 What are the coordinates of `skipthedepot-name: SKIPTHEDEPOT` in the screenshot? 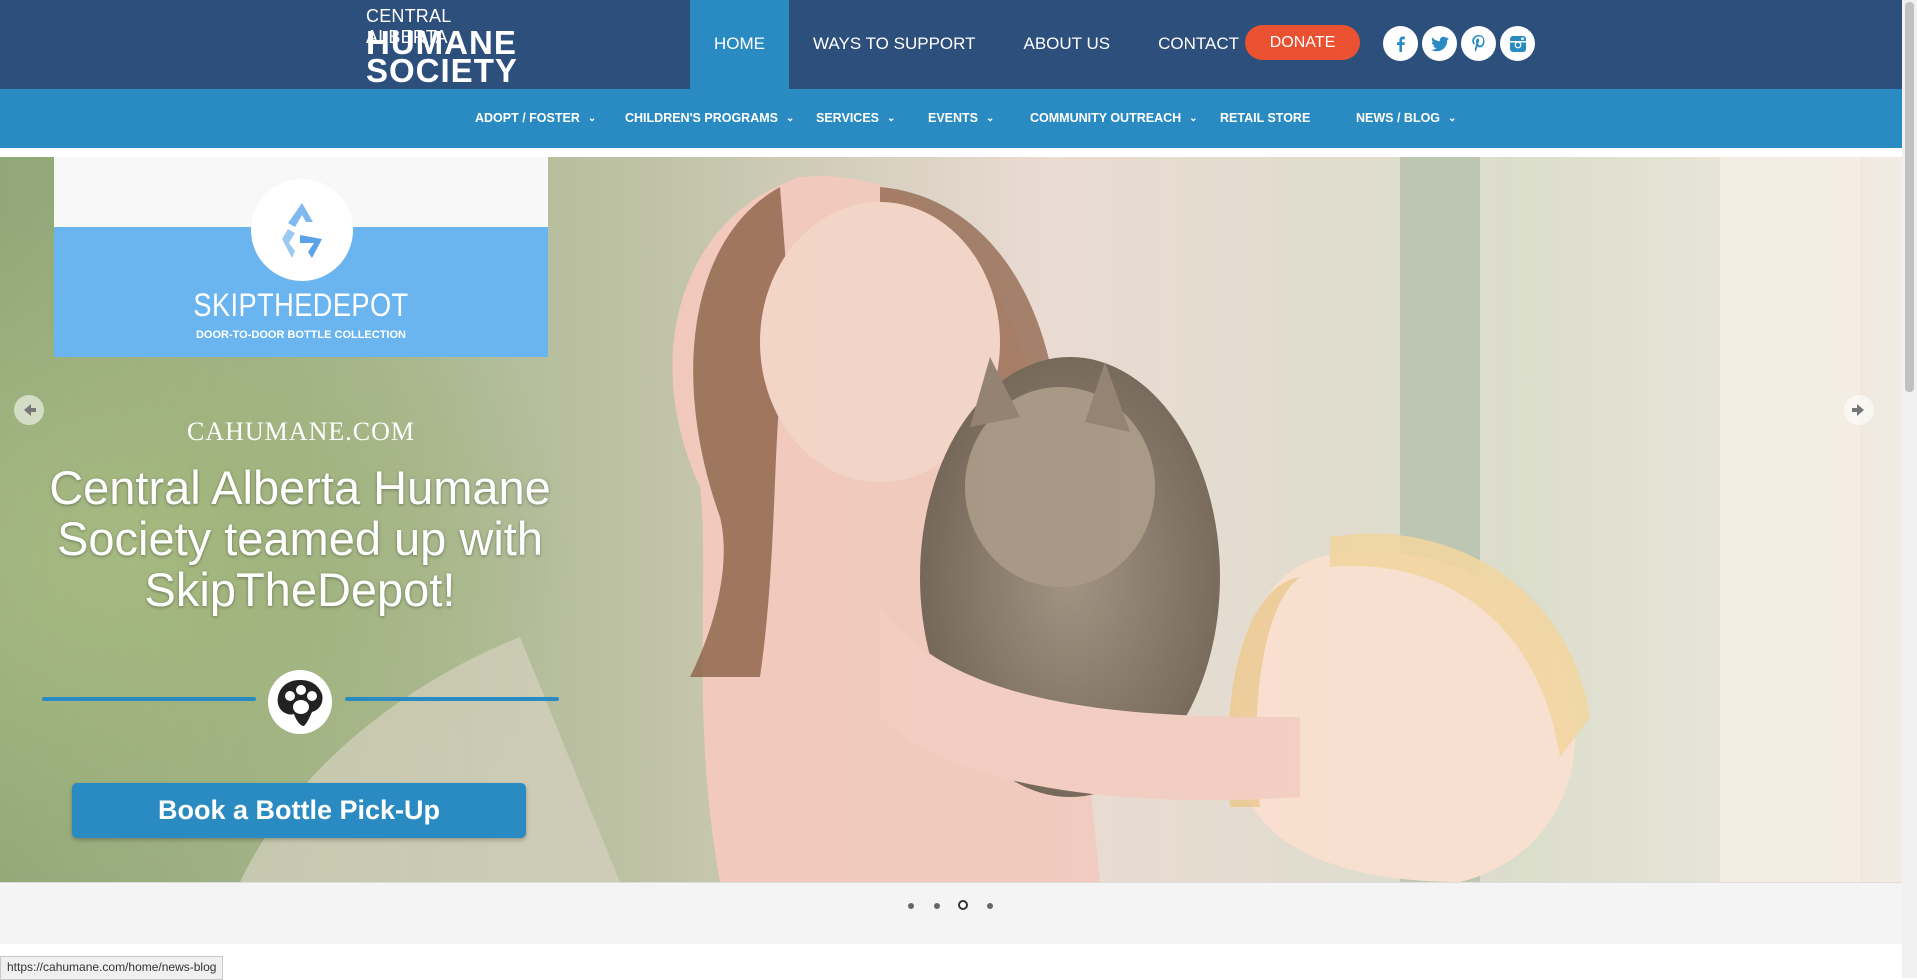 It's located at (301, 305).